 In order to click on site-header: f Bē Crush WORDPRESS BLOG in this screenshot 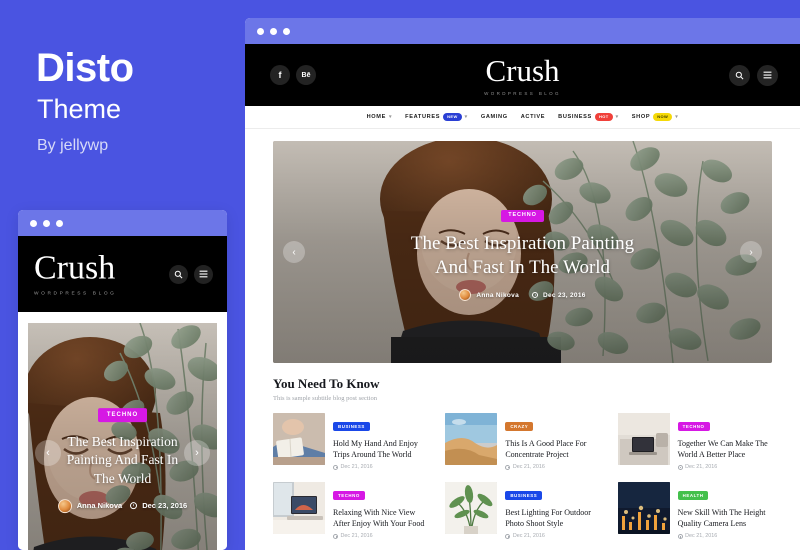, I will do `click(522, 75)`.